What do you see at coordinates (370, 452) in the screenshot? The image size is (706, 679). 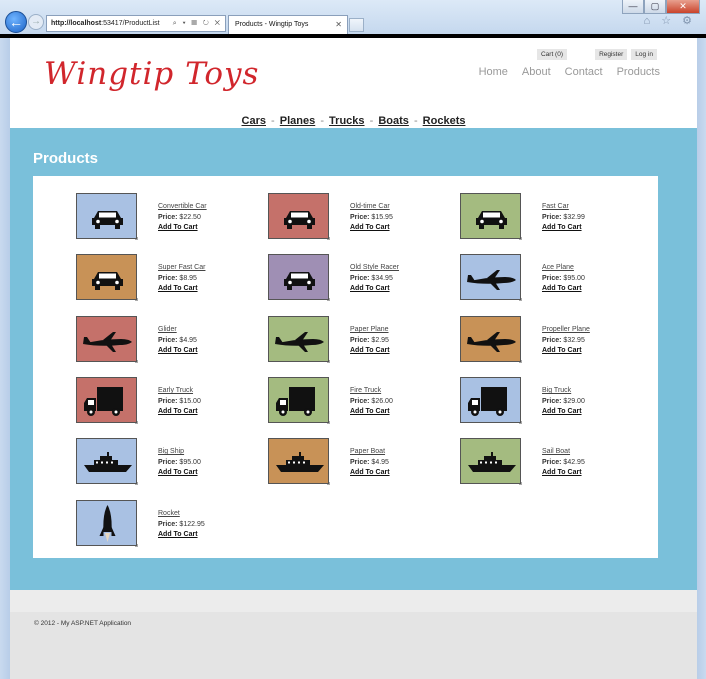 I see `product-name-link: Paper Boat` at bounding box center [370, 452].